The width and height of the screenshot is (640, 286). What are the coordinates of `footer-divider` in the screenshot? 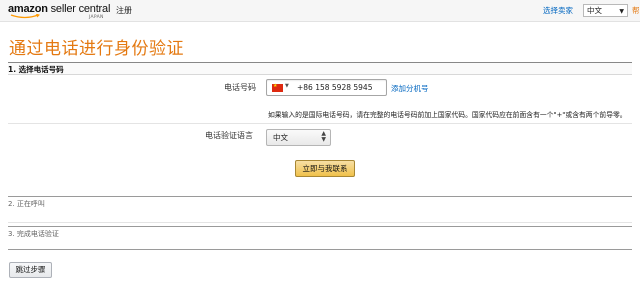 It's located at (320, 249).